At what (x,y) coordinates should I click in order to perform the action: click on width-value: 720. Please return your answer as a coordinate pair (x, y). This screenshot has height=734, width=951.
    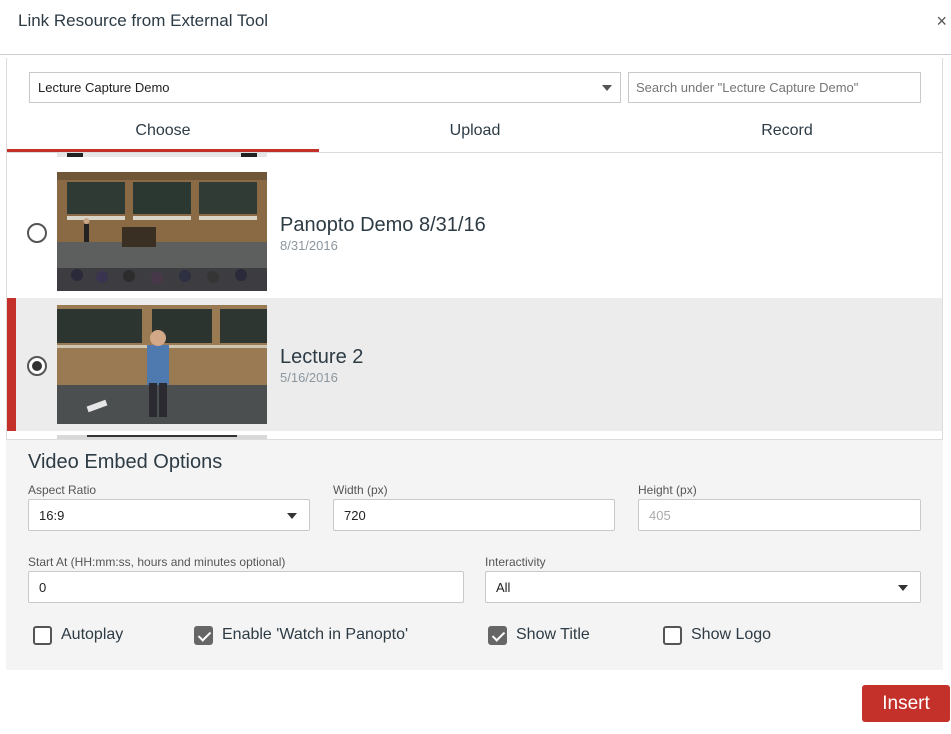
    Looking at the image, I should click on (355, 515).